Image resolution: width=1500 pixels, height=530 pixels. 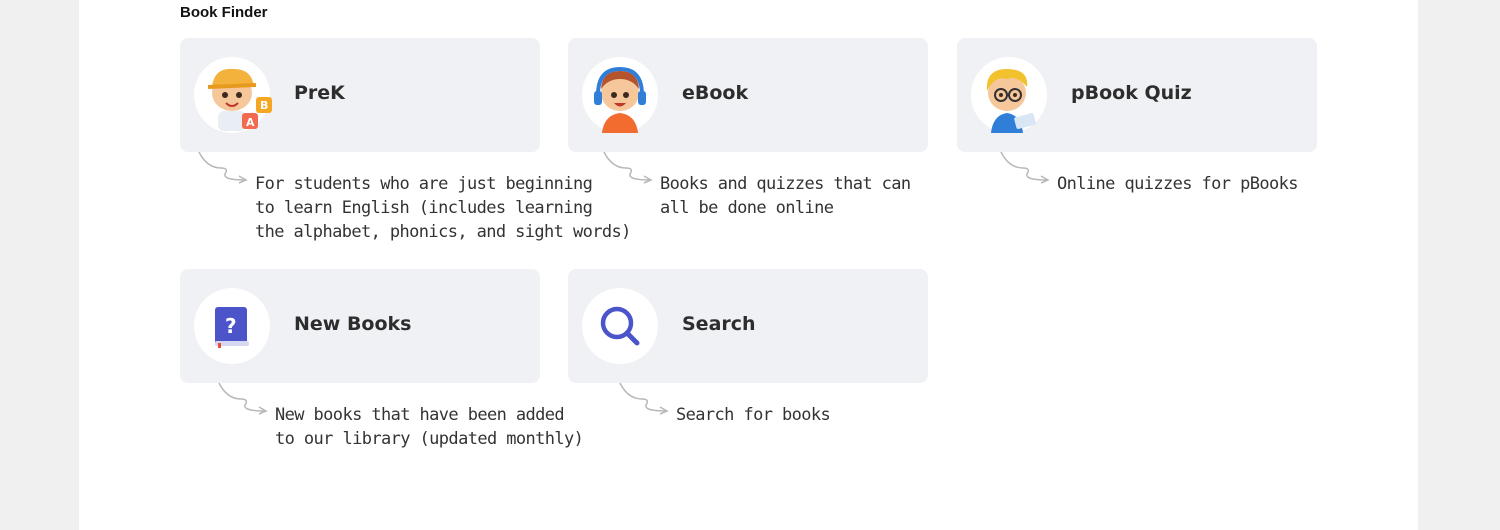 What do you see at coordinates (250, 122) in the screenshot?
I see `svg-text: A` at bounding box center [250, 122].